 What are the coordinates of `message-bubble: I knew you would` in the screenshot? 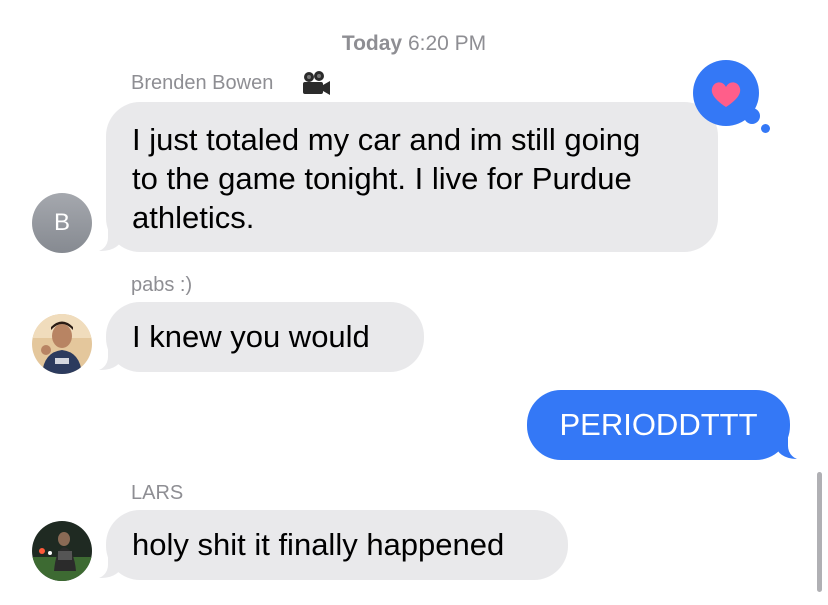 It's located at (265, 337).